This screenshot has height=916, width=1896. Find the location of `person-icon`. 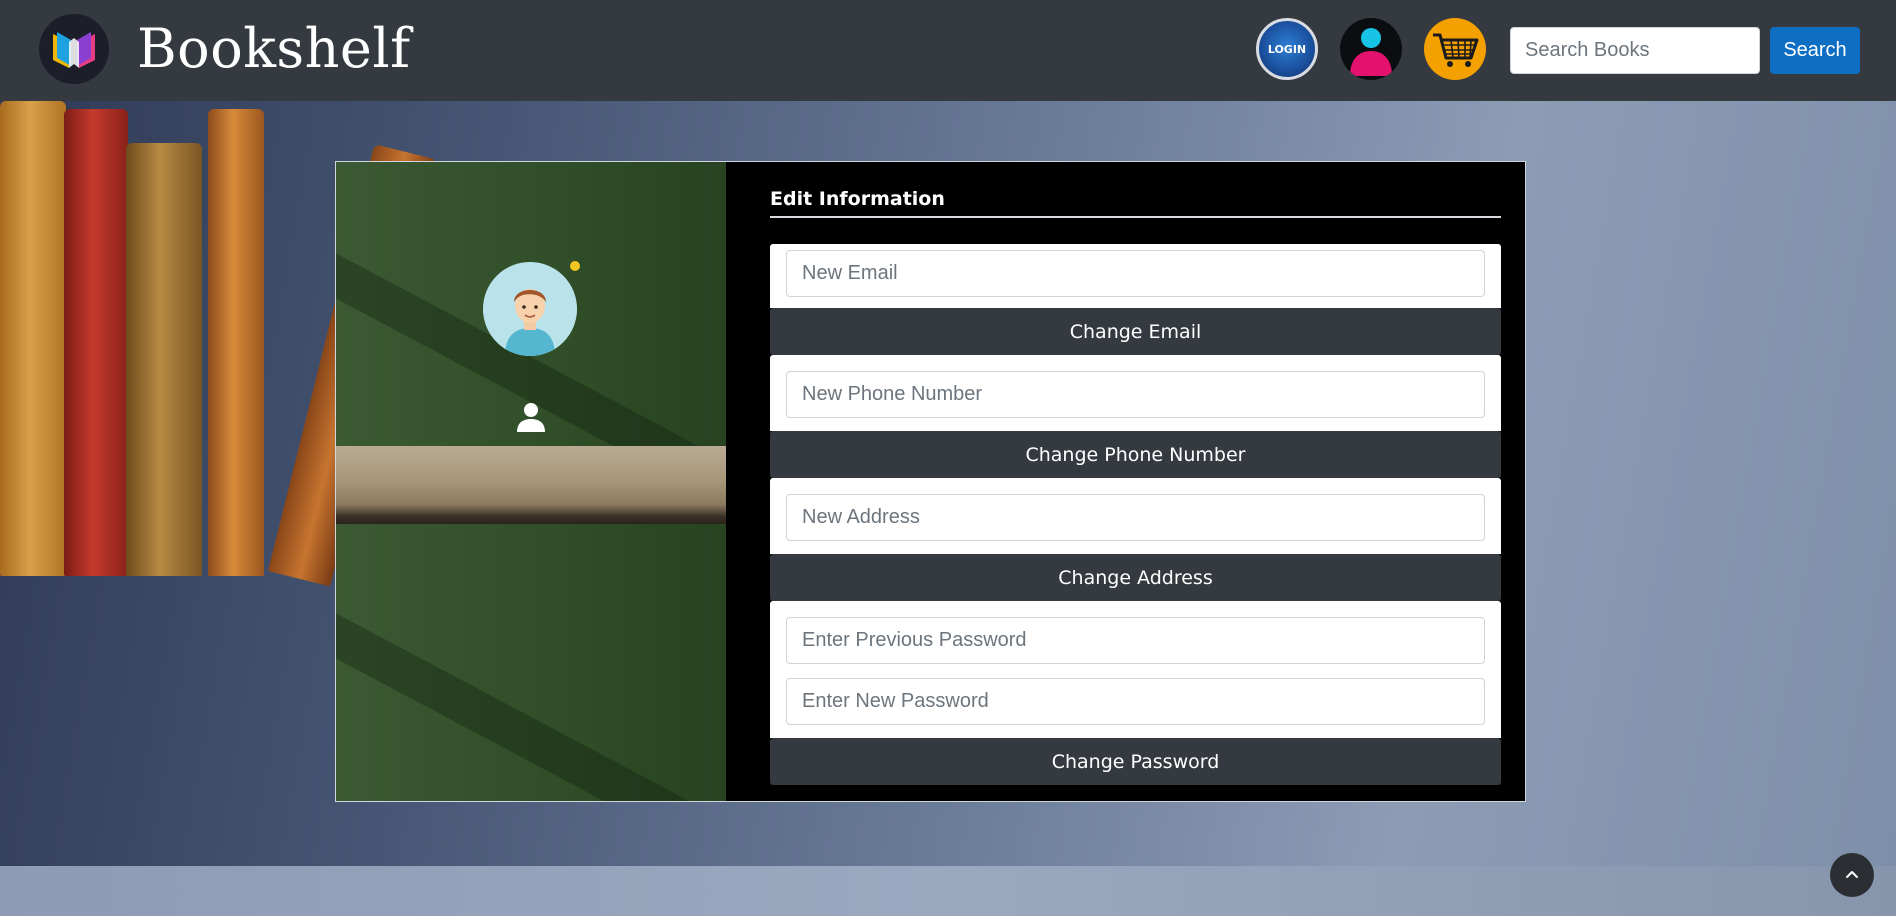

person-icon is located at coordinates (531, 417).